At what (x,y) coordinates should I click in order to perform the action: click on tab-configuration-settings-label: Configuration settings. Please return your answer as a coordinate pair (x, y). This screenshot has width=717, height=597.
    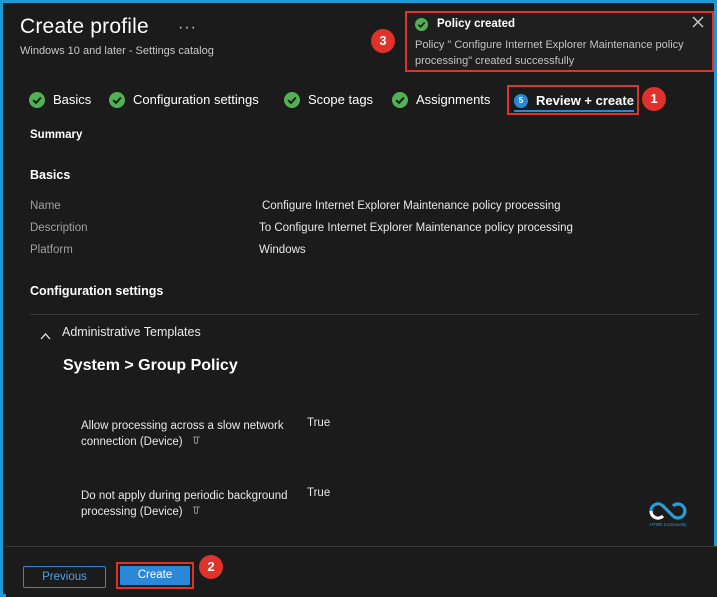
    Looking at the image, I should click on (196, 99).